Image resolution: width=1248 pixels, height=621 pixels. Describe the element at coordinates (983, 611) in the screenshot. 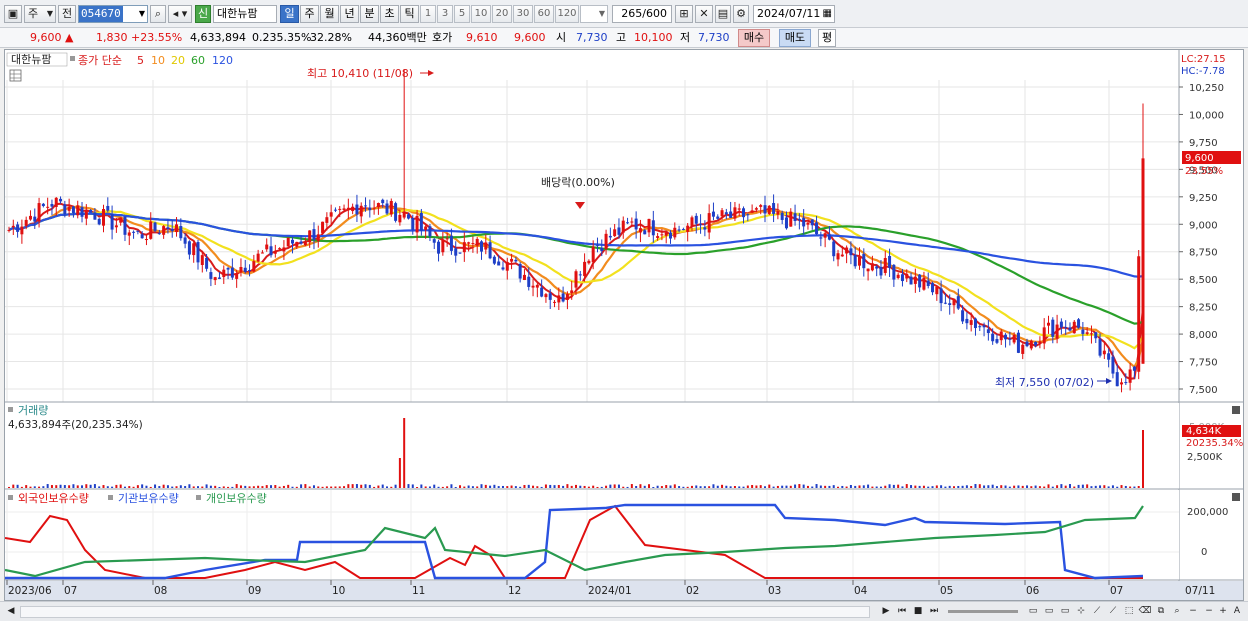

I see `zoom-slider` at that location.